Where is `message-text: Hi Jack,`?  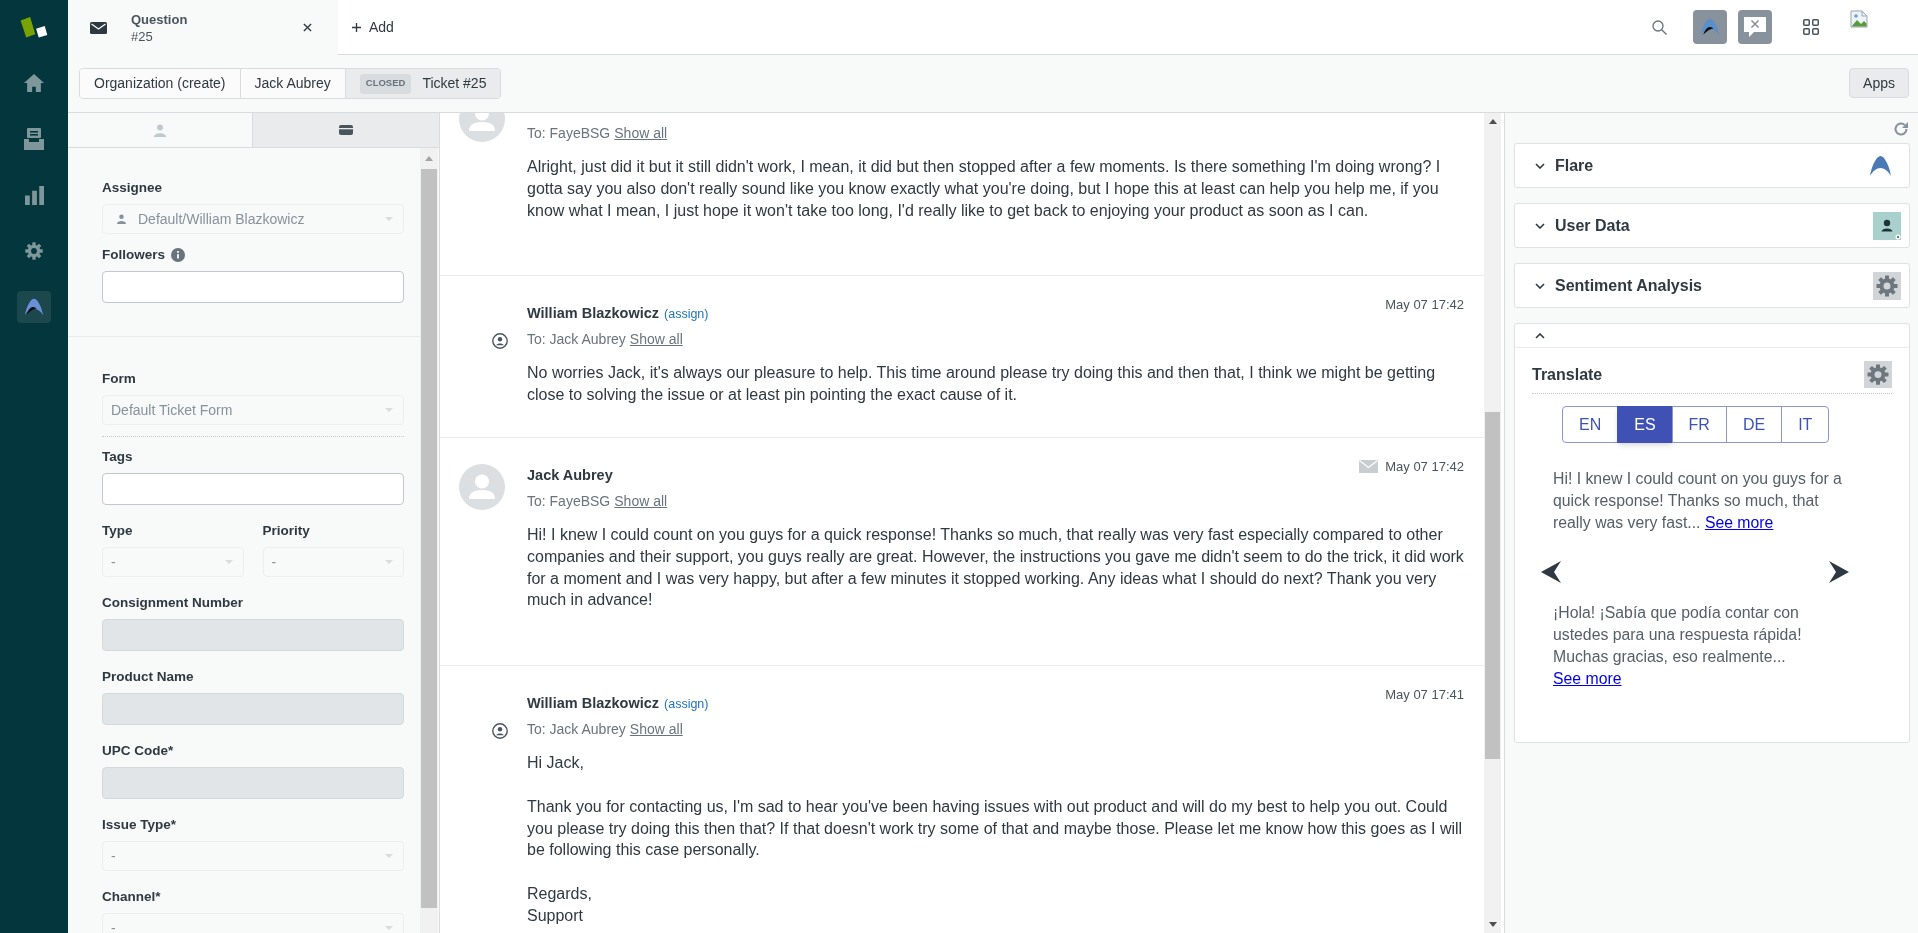 message-text: Hi Jack, is located at coordinates (556, 763).